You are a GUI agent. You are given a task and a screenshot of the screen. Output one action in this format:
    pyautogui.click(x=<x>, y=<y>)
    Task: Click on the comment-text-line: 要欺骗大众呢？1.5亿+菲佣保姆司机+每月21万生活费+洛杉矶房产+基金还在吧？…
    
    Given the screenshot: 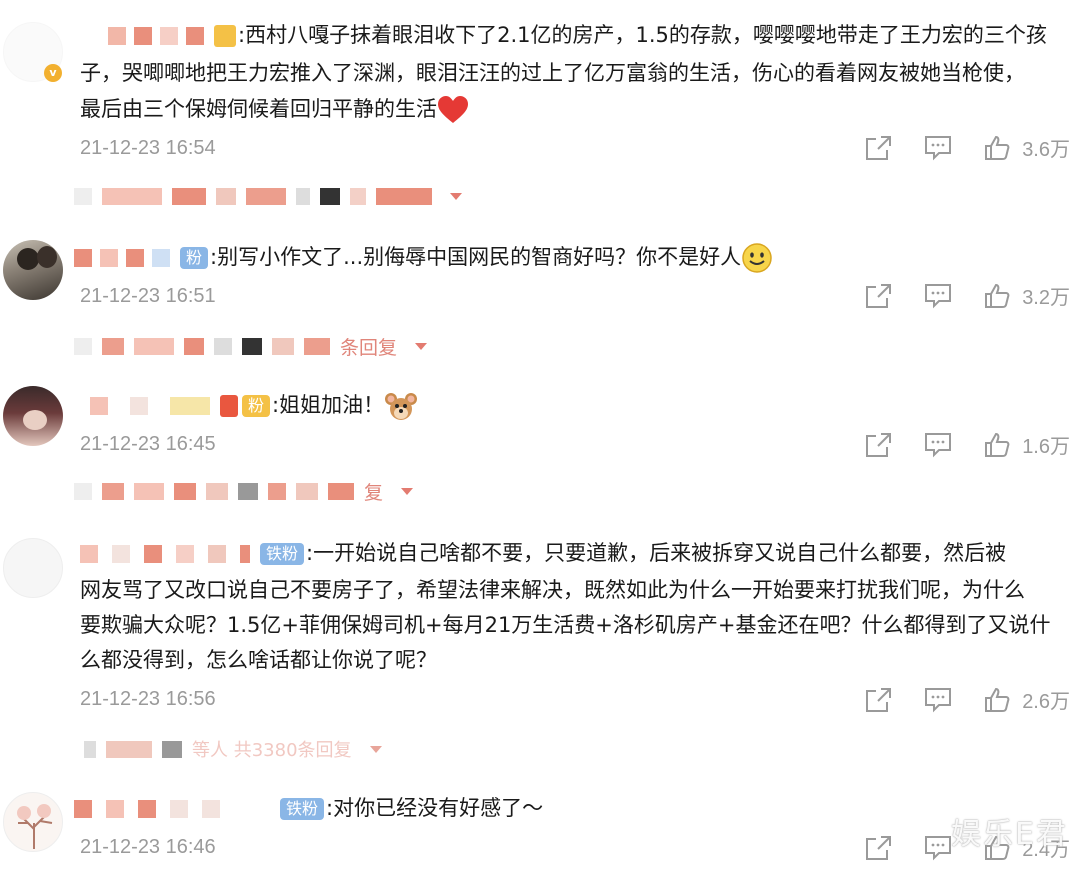 What is the action you would take?
    pyautogui.click(x=565, y=625)
    